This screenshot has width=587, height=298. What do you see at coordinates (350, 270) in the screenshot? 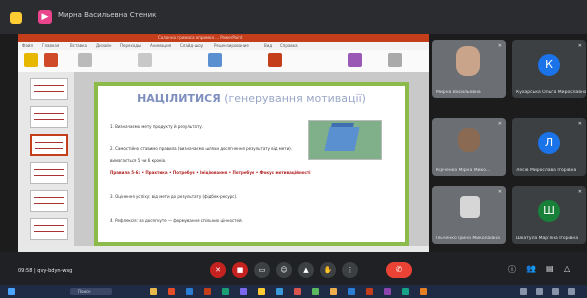
I see `more-icon: ⋮` at bounding box center [350, 270].